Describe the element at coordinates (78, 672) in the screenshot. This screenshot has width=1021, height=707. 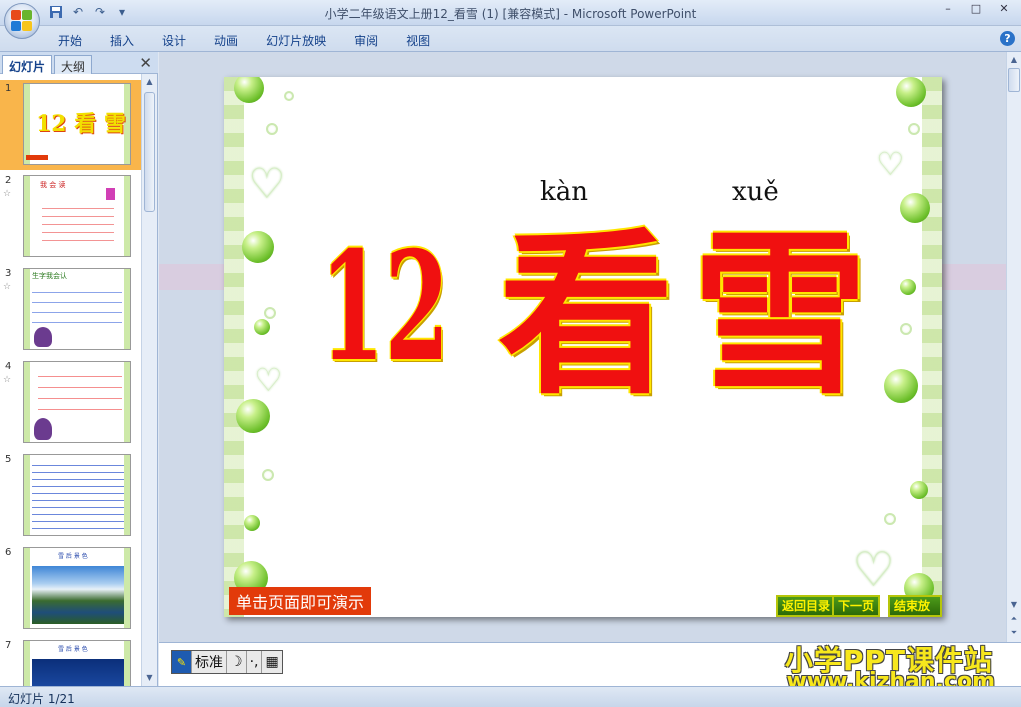
I see `thumbnail-photo` at that location.